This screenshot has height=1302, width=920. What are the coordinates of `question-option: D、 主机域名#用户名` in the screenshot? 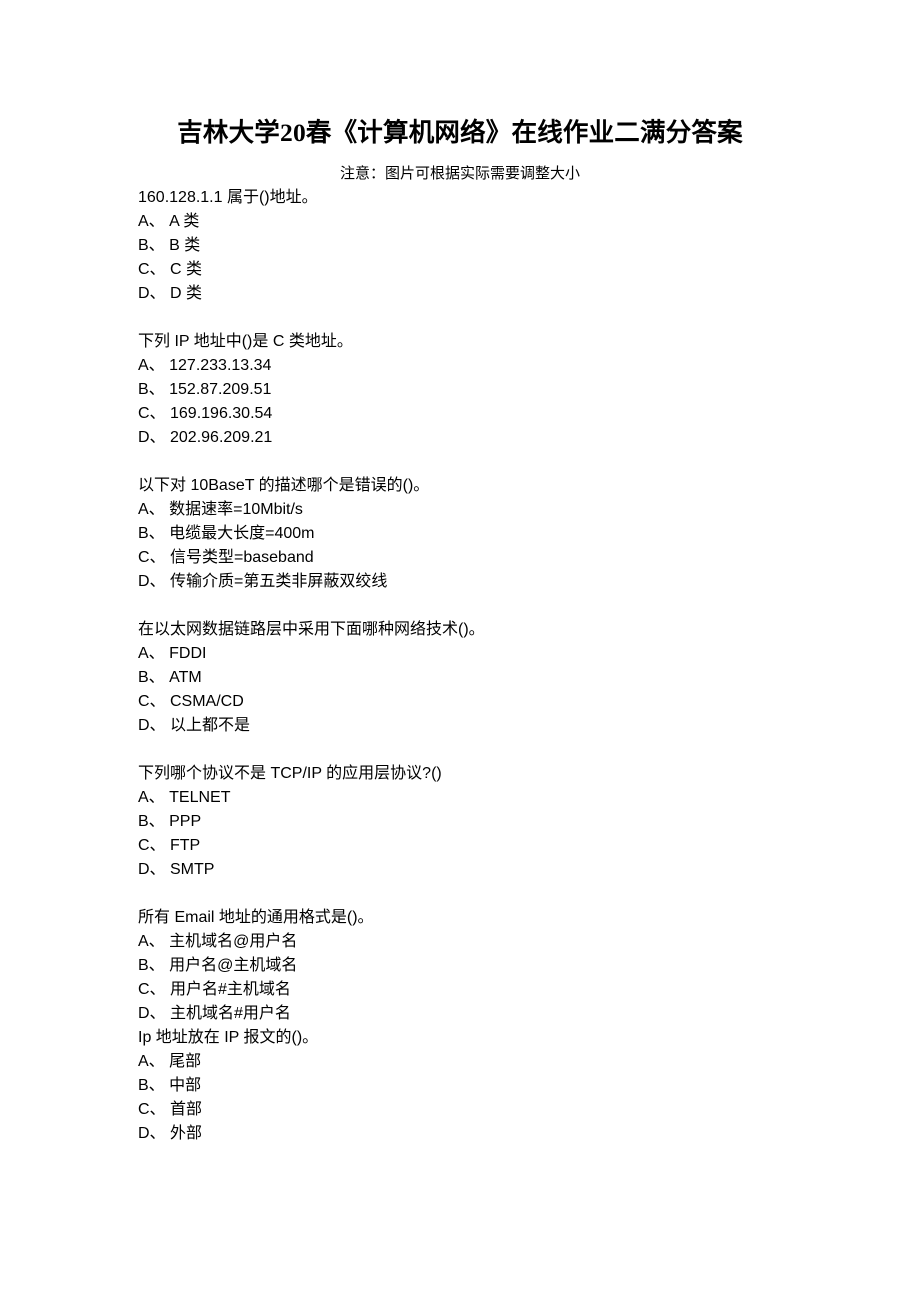 It's located at (460, 1014).